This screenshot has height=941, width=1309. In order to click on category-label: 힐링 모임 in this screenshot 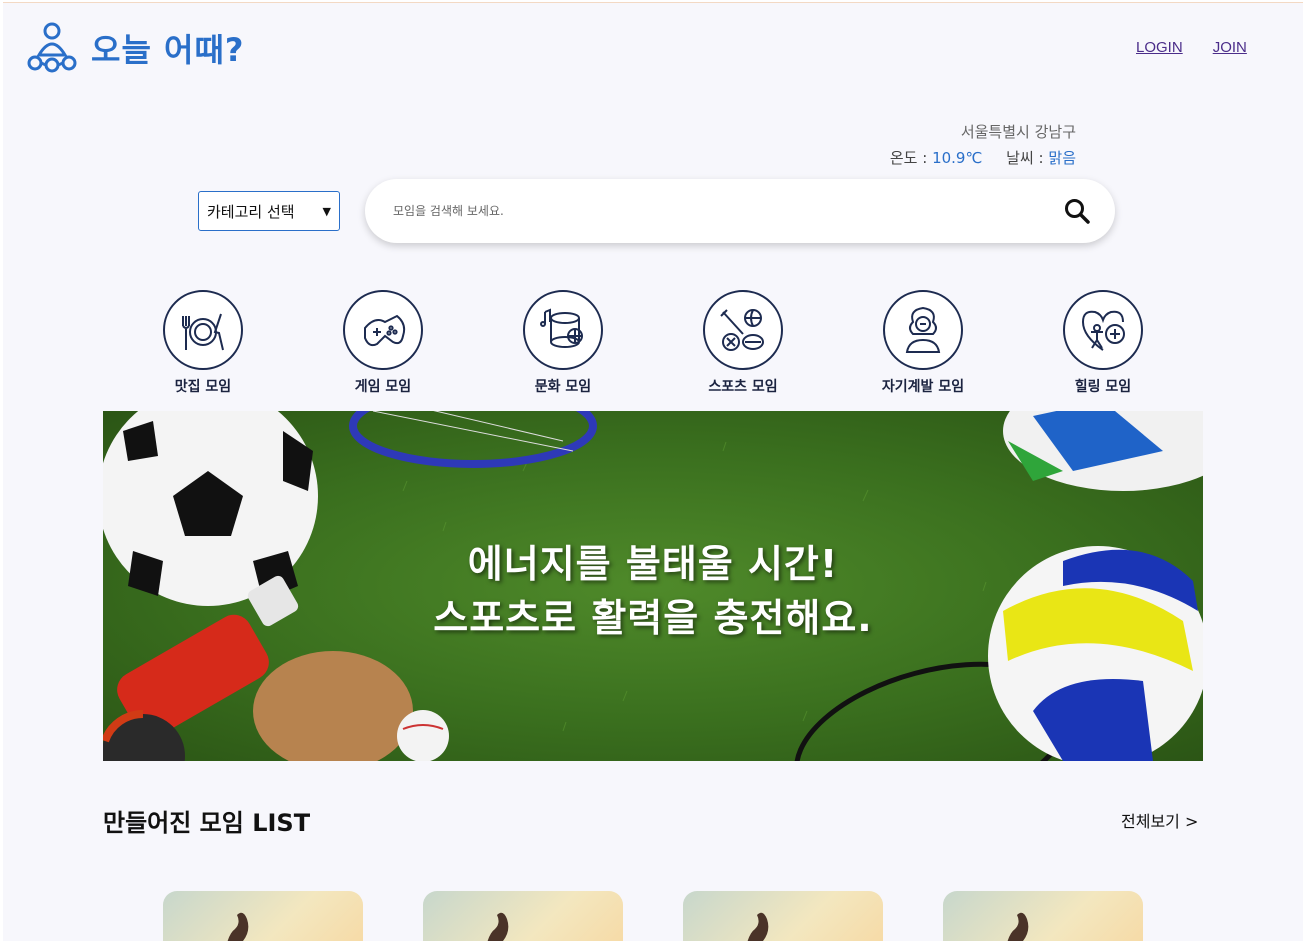, I will do `click(1103, 387)`.